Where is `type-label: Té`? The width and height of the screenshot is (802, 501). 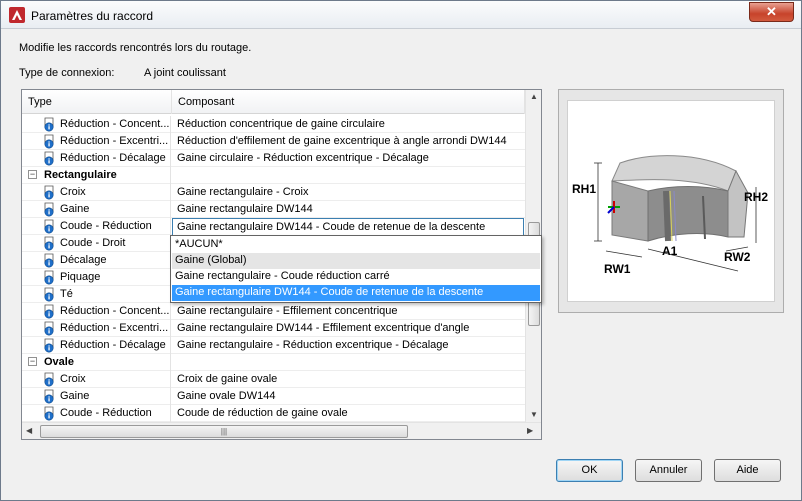 type-label: Té is located at coordinates (66, 294).